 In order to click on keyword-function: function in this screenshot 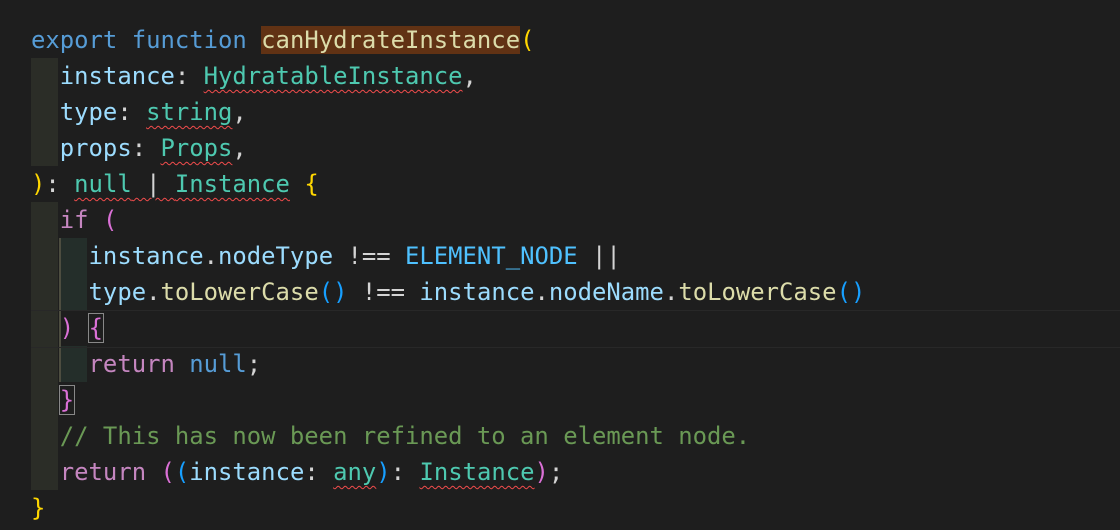, I will do `click(189, 40)`.